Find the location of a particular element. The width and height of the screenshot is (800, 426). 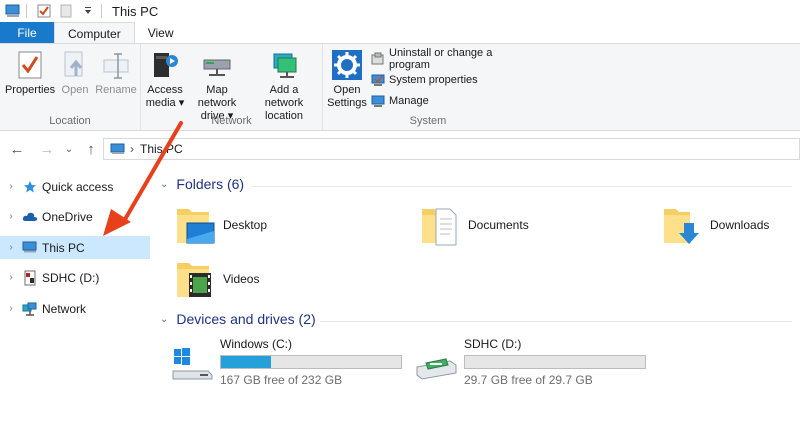

network-location-icon is located at coordinates (284, 65).